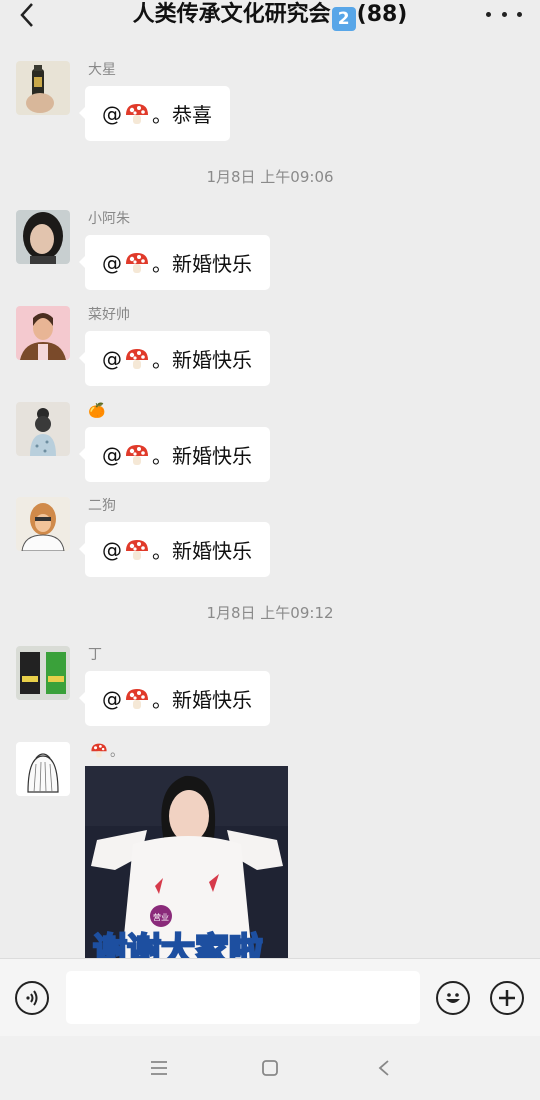  I want to click on sender-name: 。, so click(106, 751).